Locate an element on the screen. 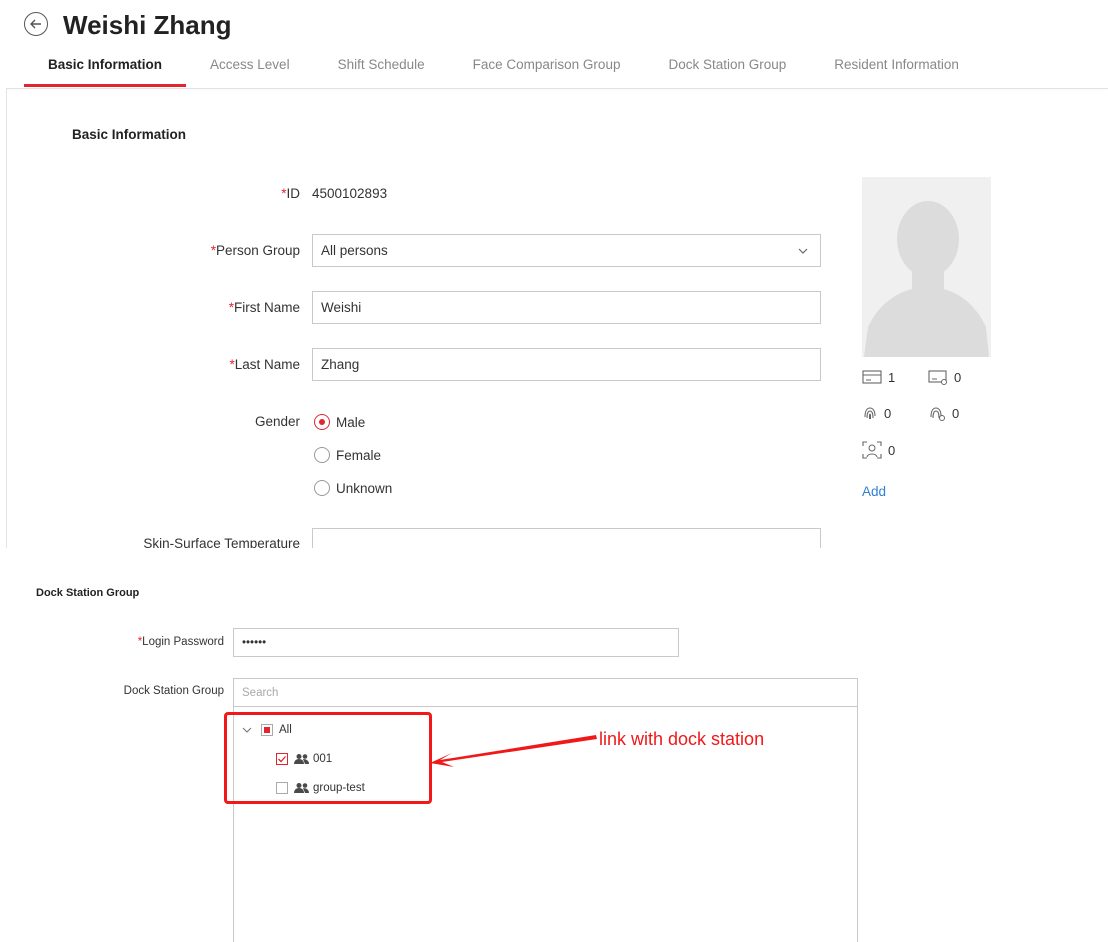 The image size is (1108, 942). dock-group-search: Search is located at coordinates (545, 692).